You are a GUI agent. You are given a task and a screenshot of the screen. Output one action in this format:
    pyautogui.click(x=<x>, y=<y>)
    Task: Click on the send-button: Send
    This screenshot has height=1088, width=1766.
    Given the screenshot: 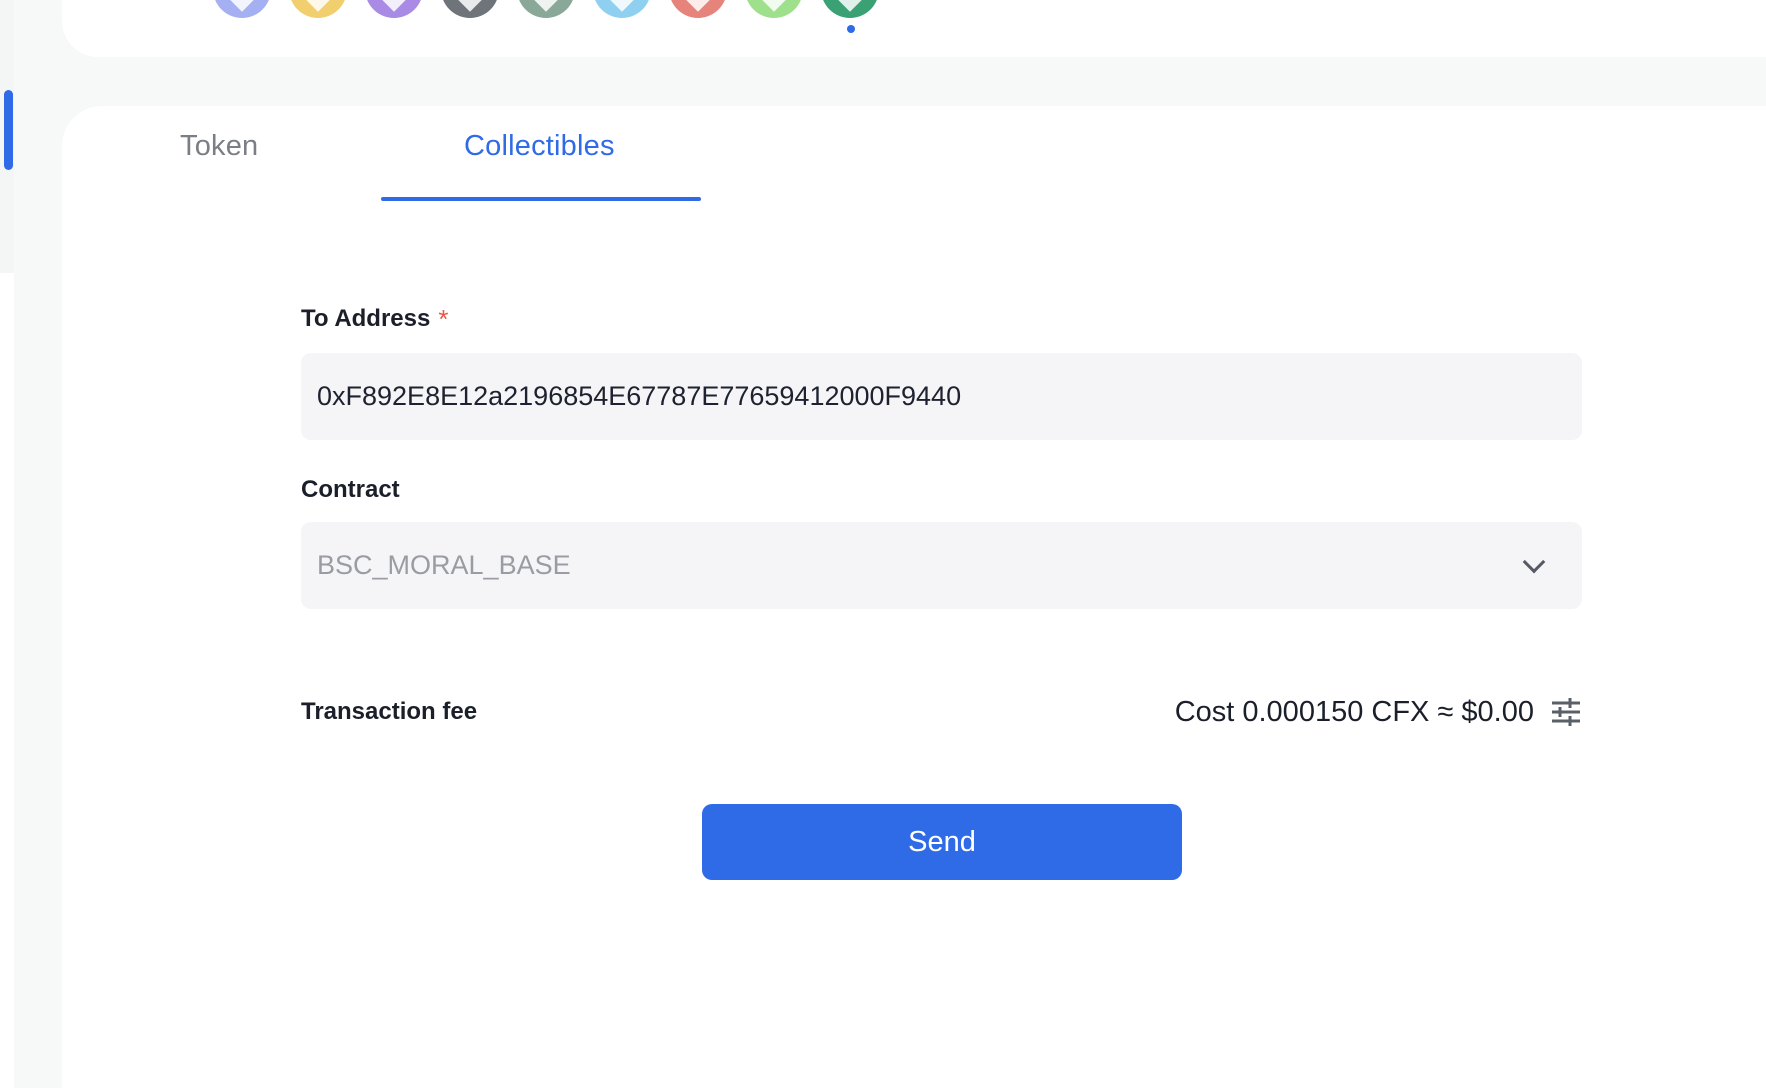 What is the action you would take?
    pyautogui.click(x=942, y=842)
    